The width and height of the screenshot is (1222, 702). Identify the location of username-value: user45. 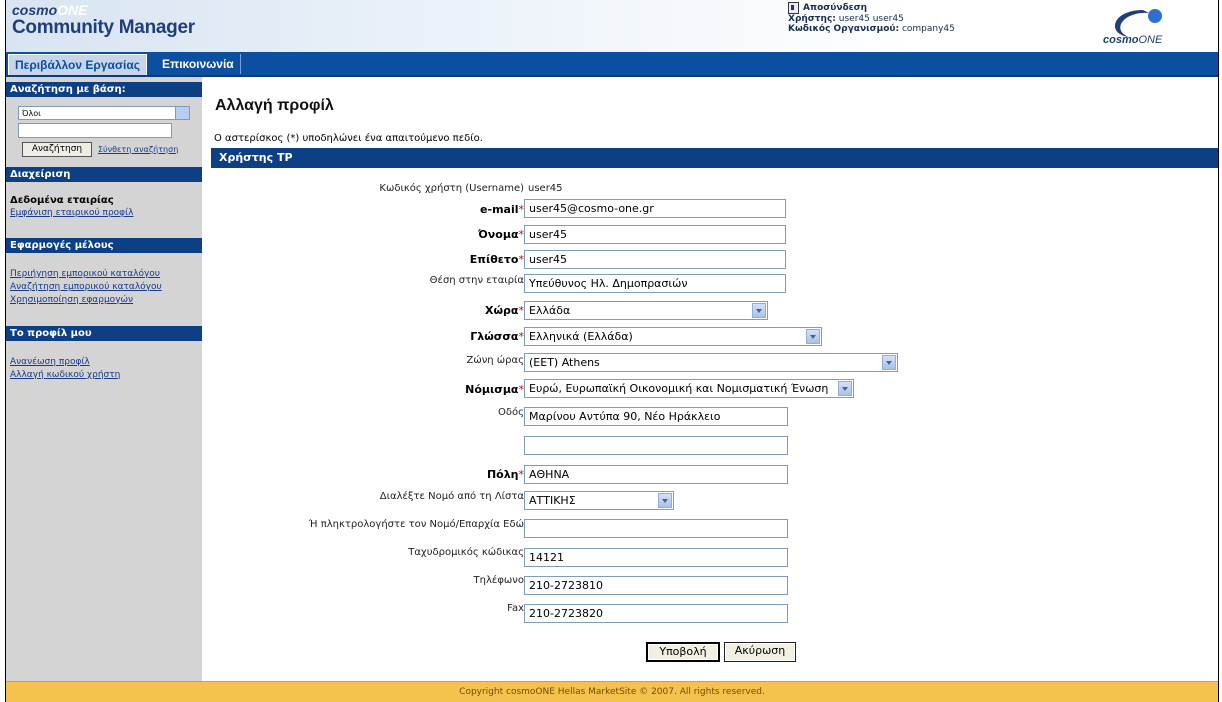
(545, 188).